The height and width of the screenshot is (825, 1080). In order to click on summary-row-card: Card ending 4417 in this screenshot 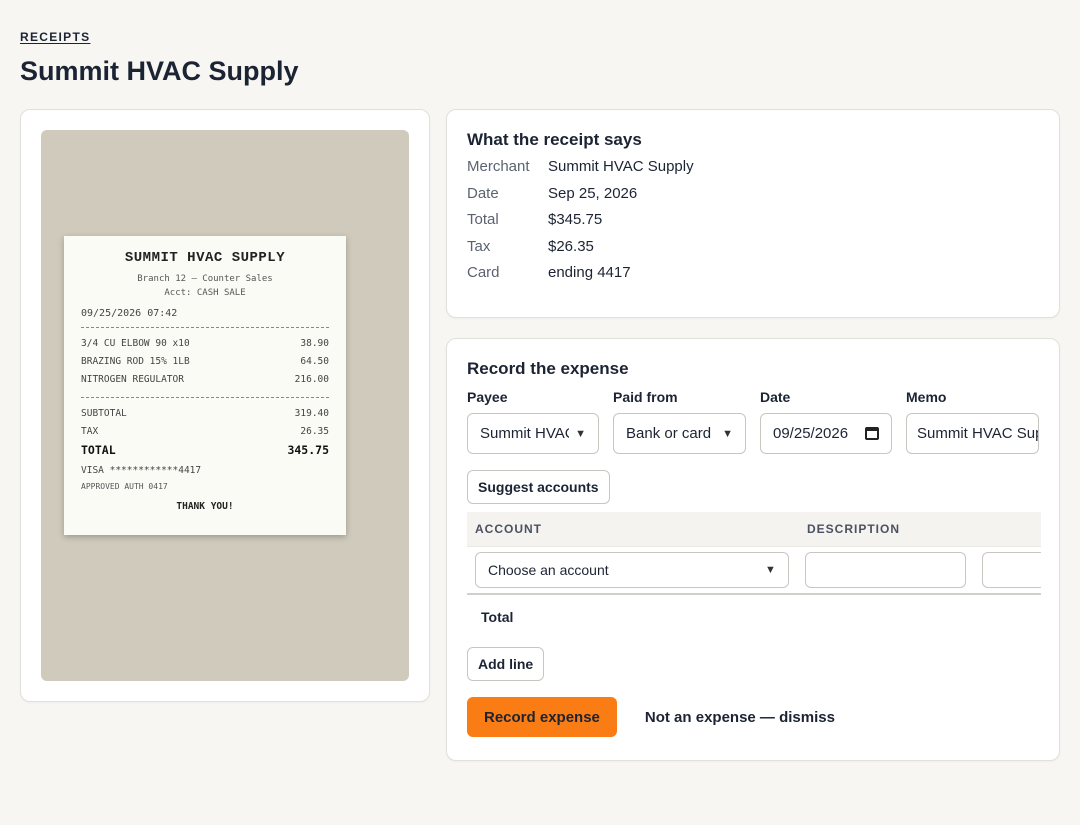, I will do `click(753, 273)`.